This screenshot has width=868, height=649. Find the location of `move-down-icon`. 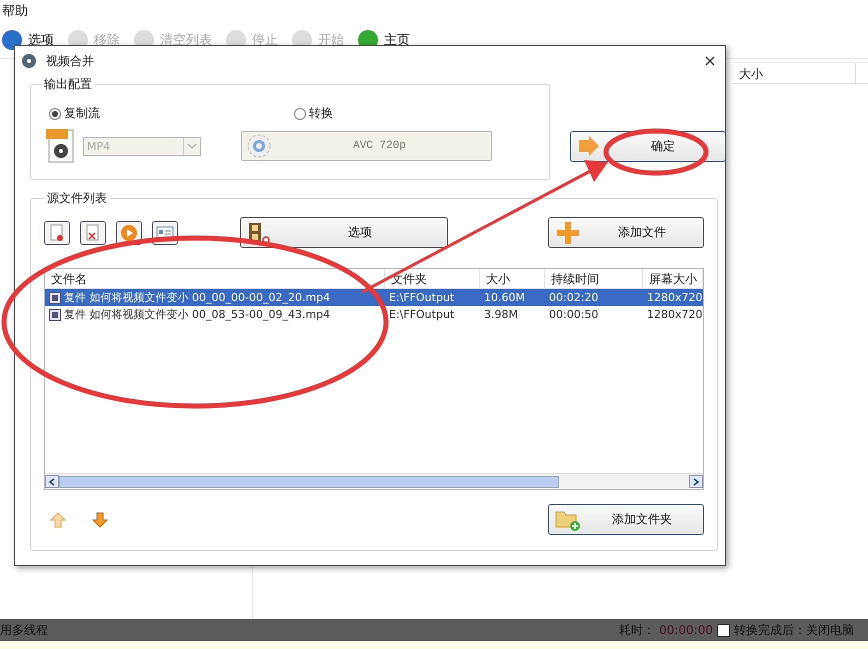

move-down-icon is located at coordinates (100, 520).